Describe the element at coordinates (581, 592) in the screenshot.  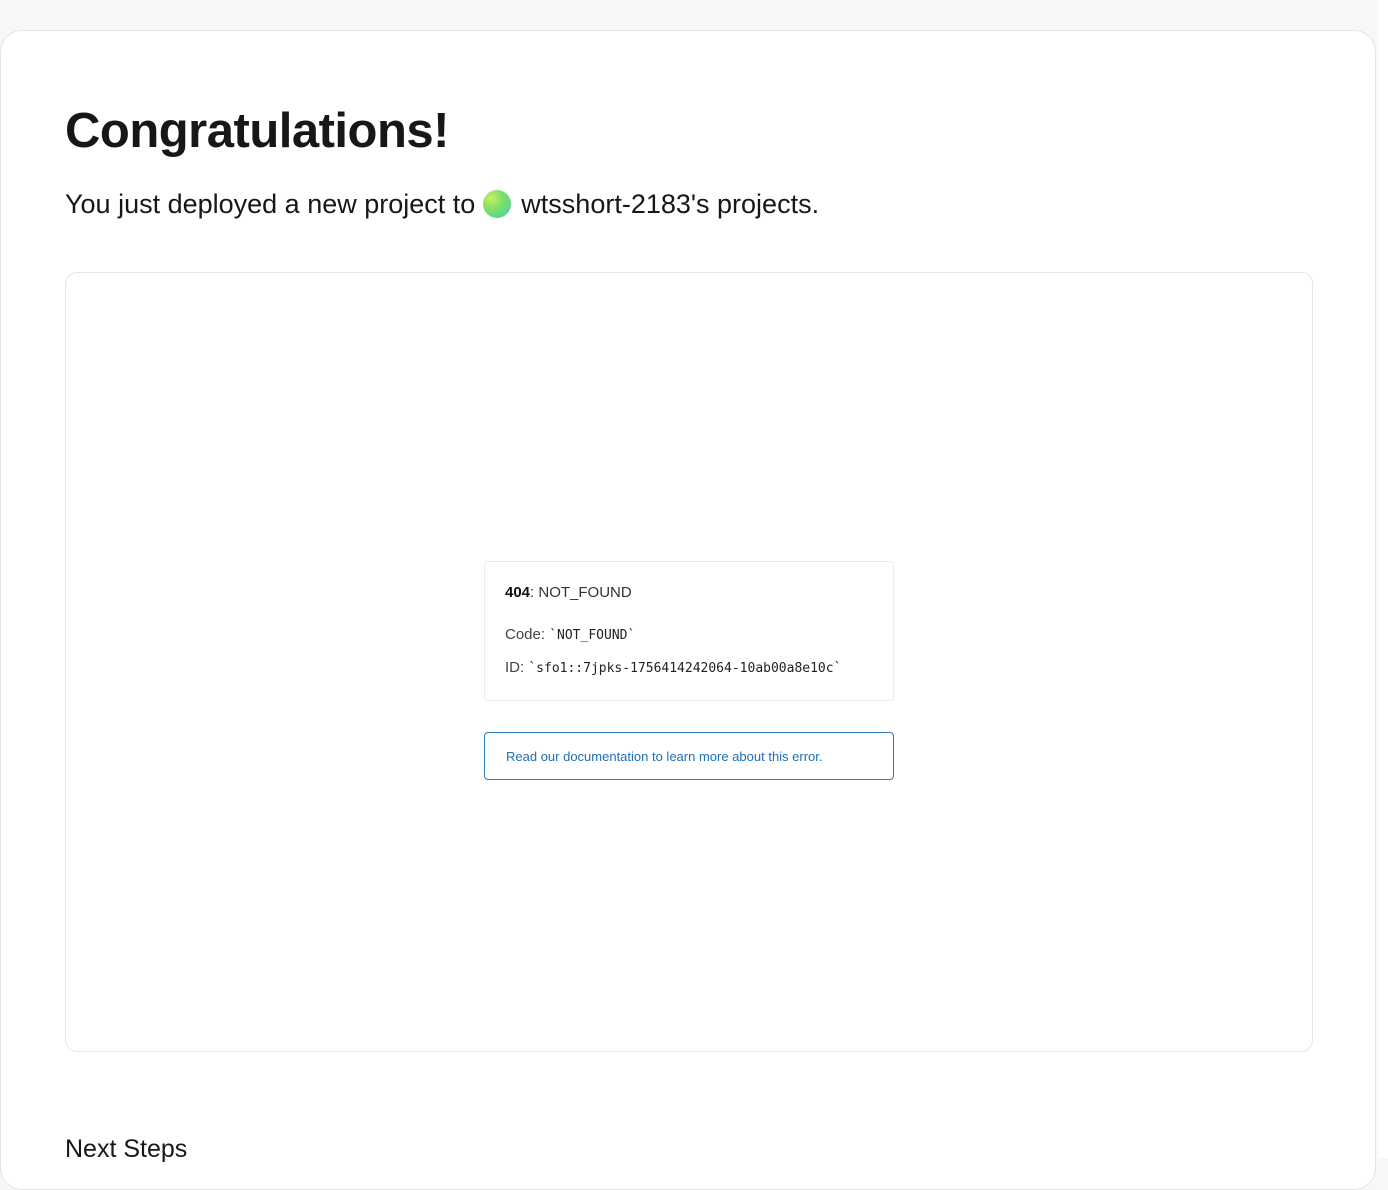
I see `error-code-text: : NOT_FOUND` at that location.